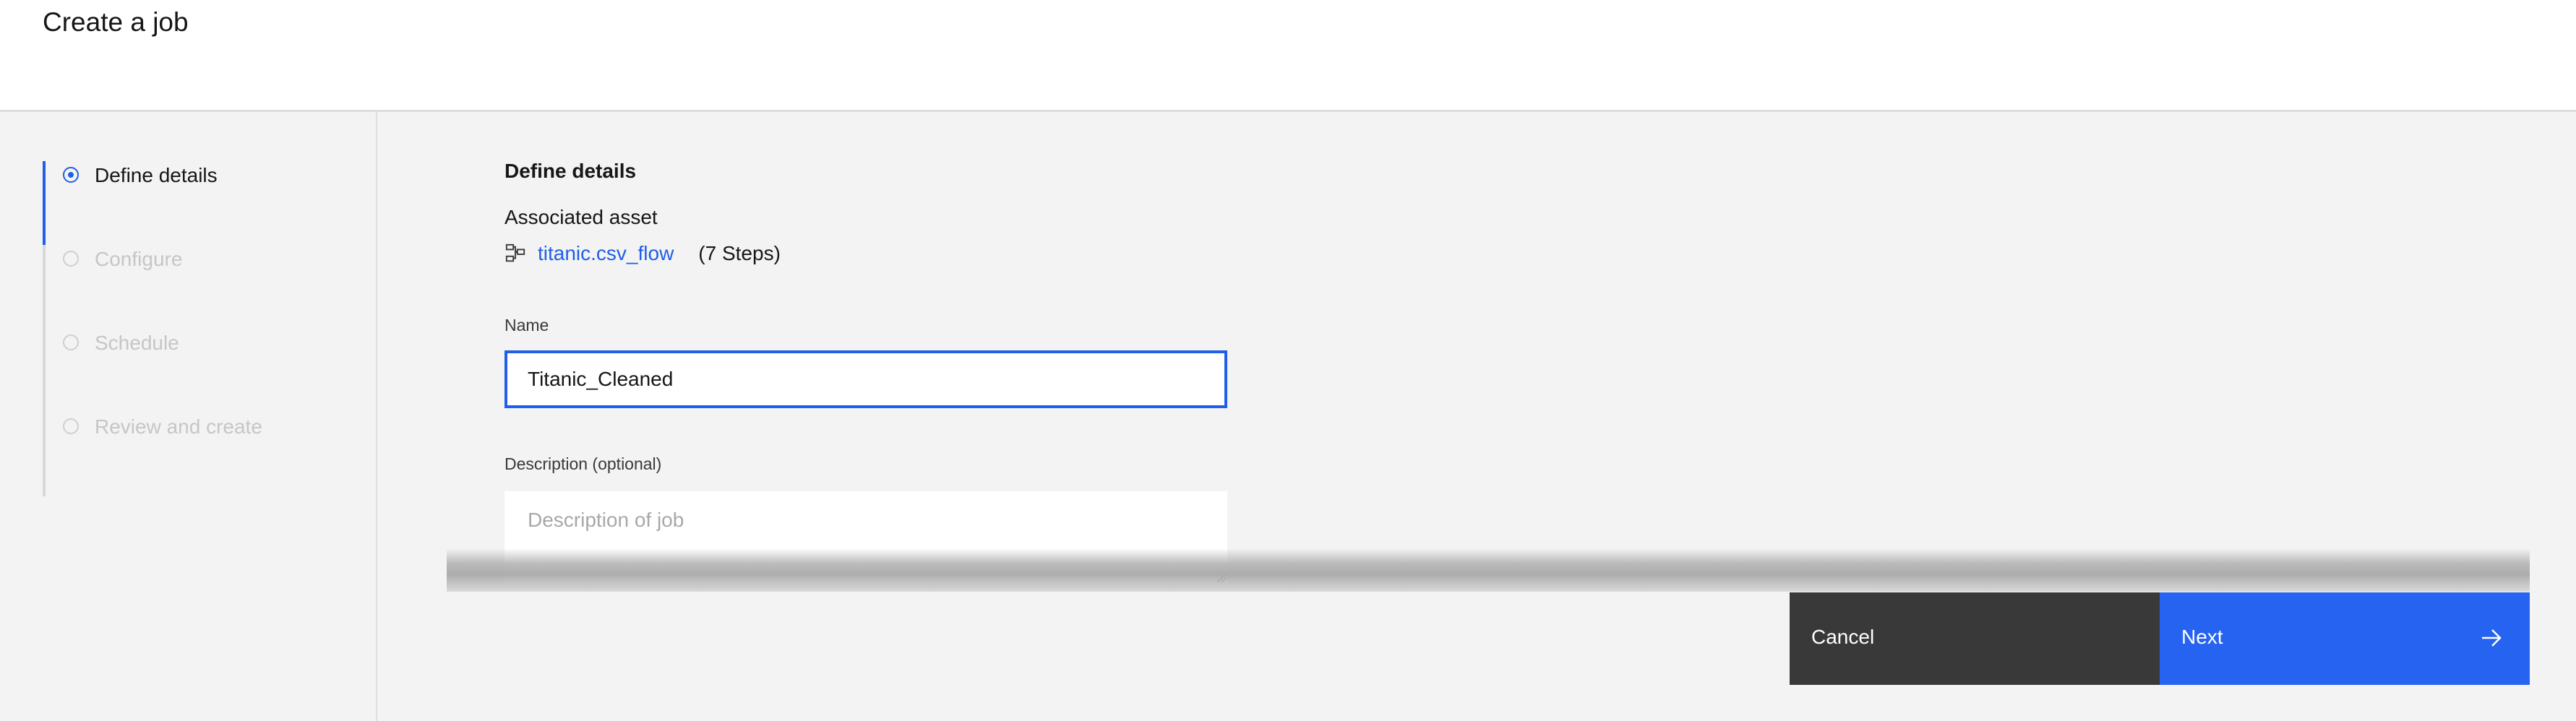  I want to click on step-label: Review and create, so click(179, 426).